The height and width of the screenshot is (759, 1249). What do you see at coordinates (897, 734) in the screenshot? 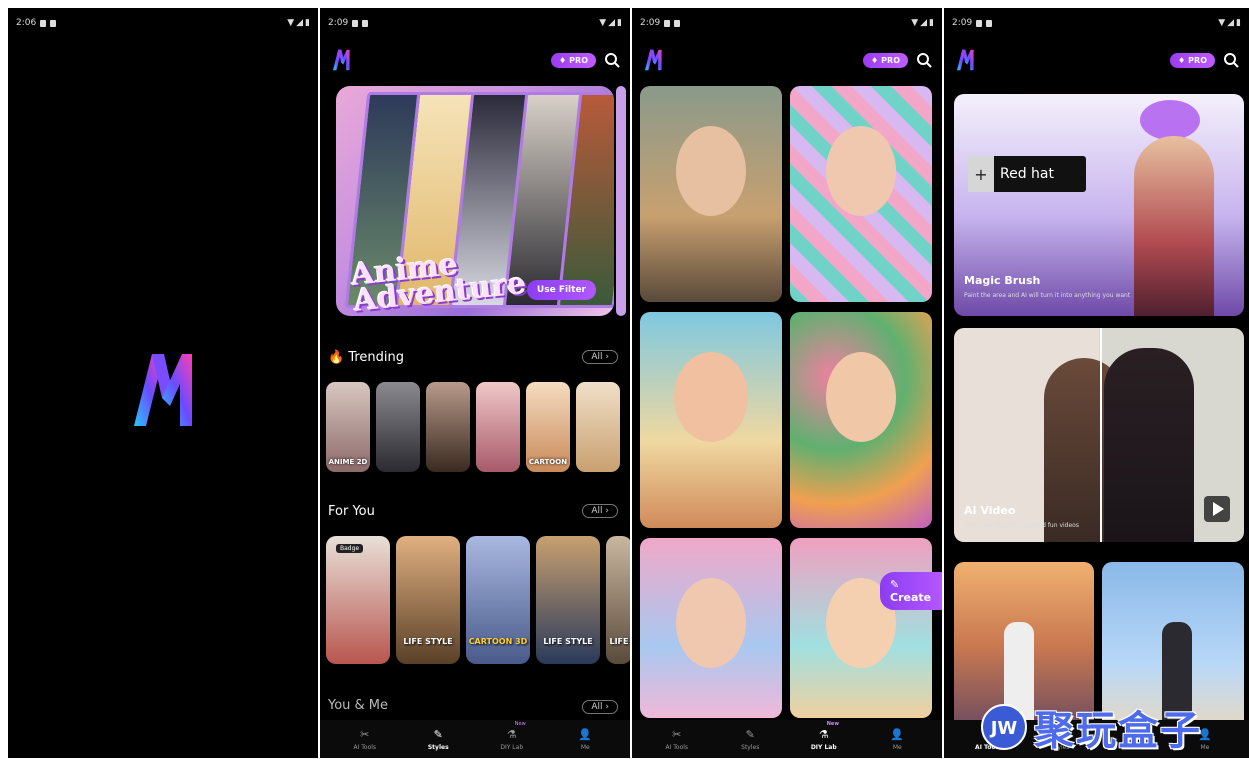
I see `user-icon: 👤` at bounding box center [897, 734].